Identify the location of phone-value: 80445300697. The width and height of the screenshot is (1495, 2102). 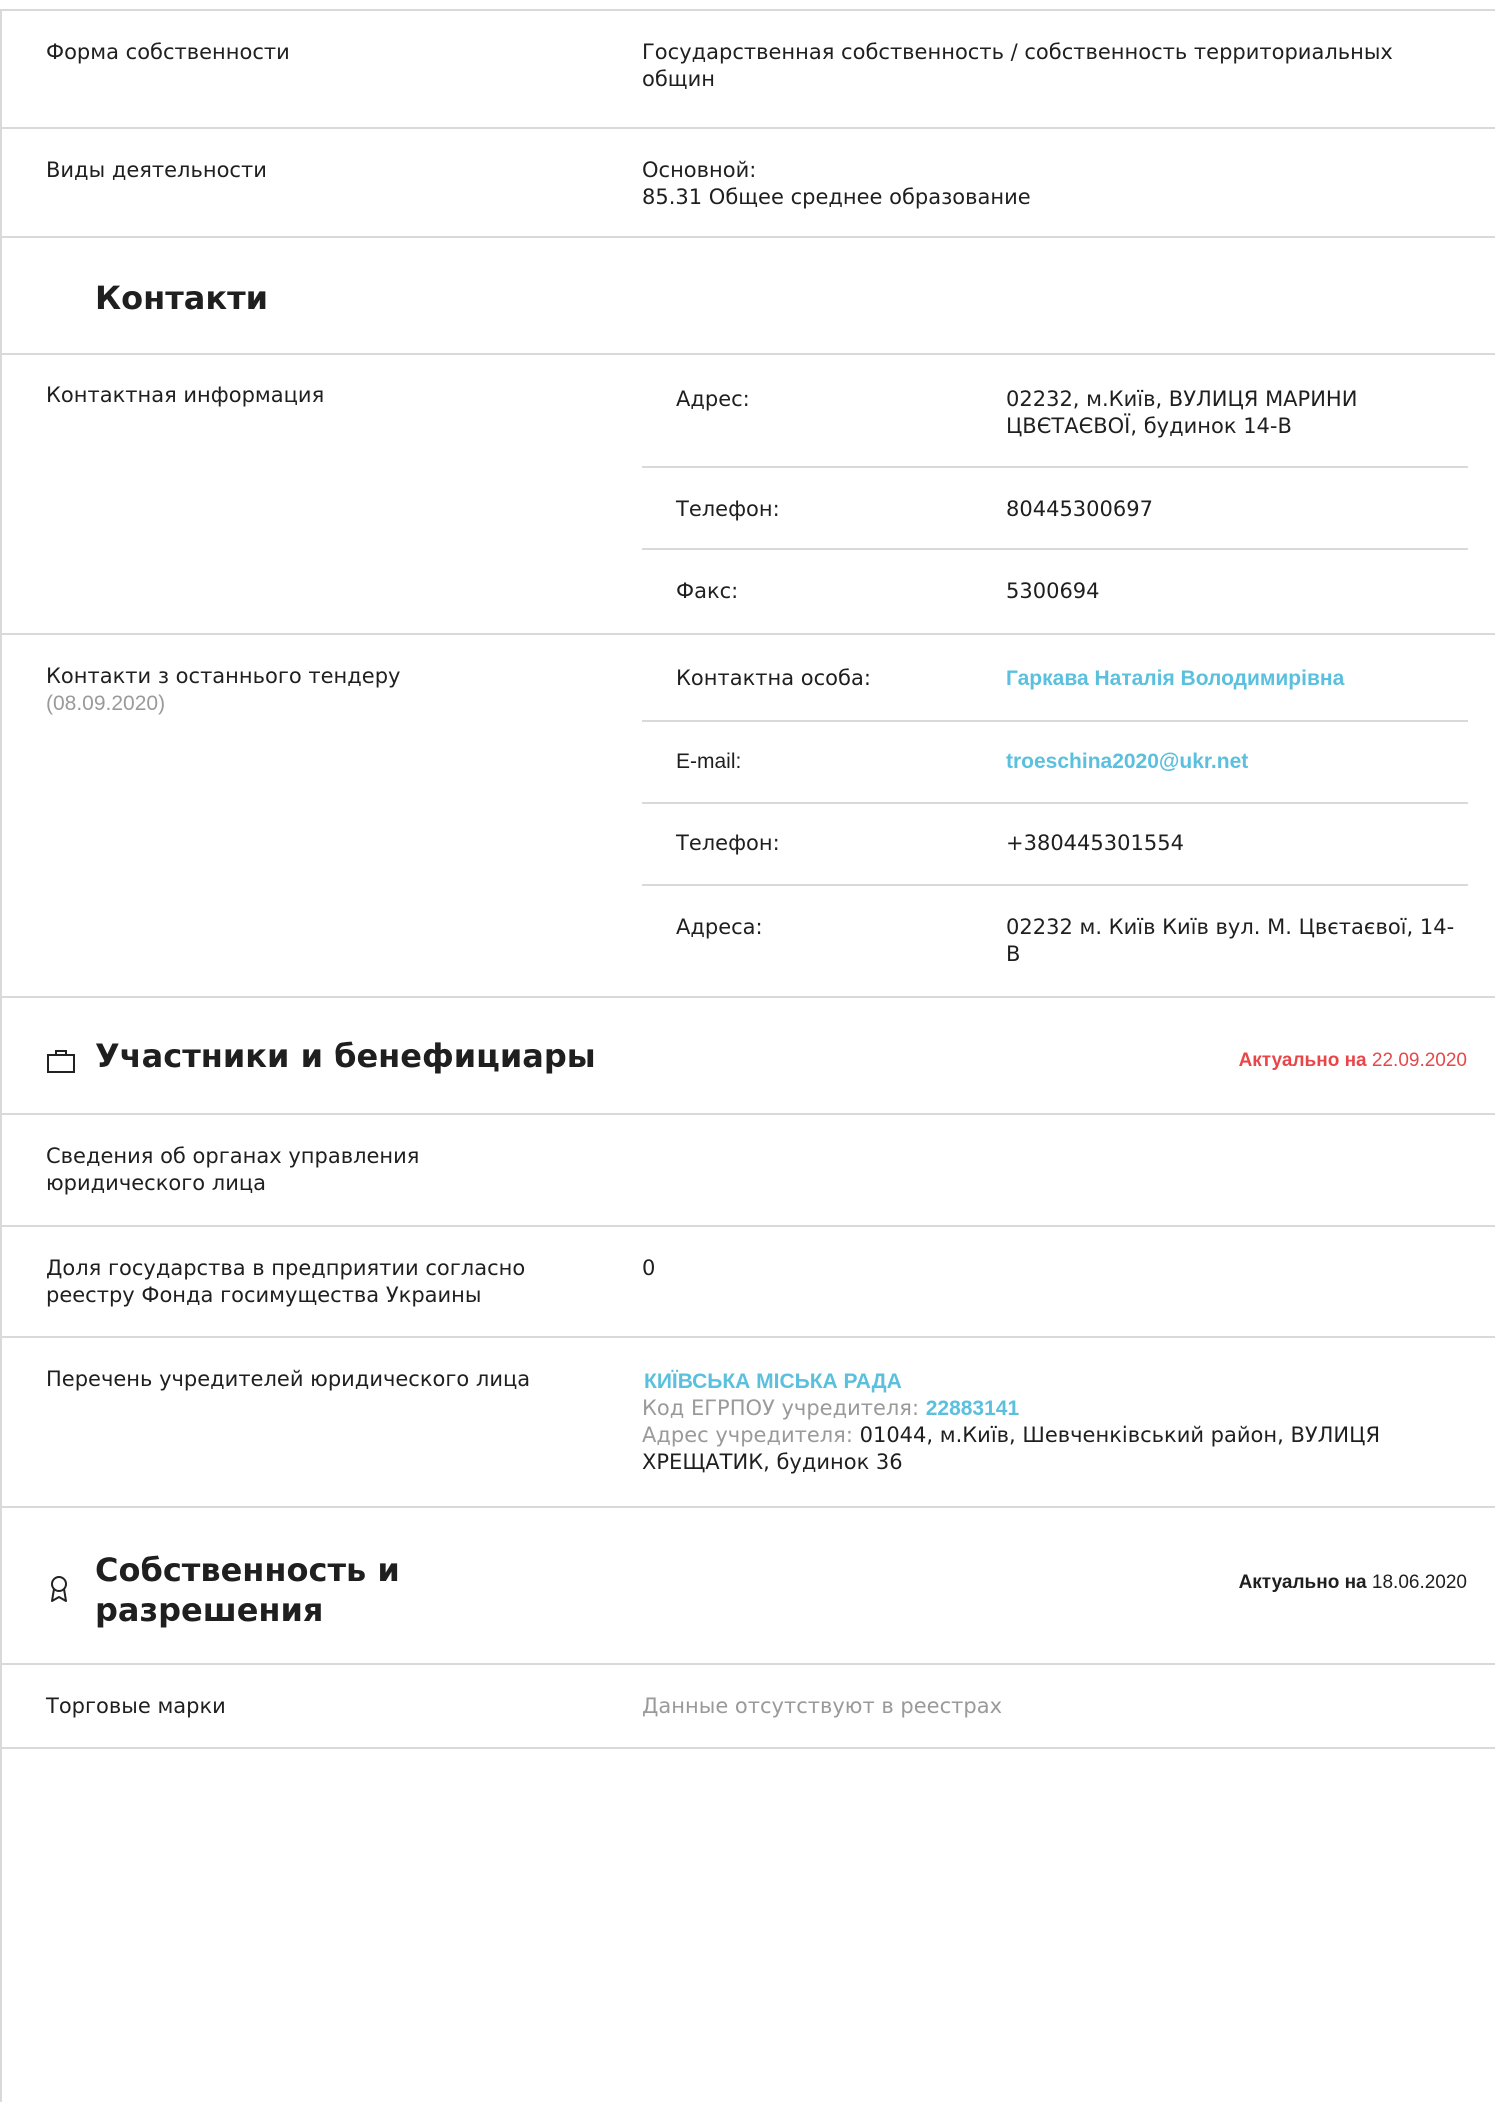
(1079, 509).